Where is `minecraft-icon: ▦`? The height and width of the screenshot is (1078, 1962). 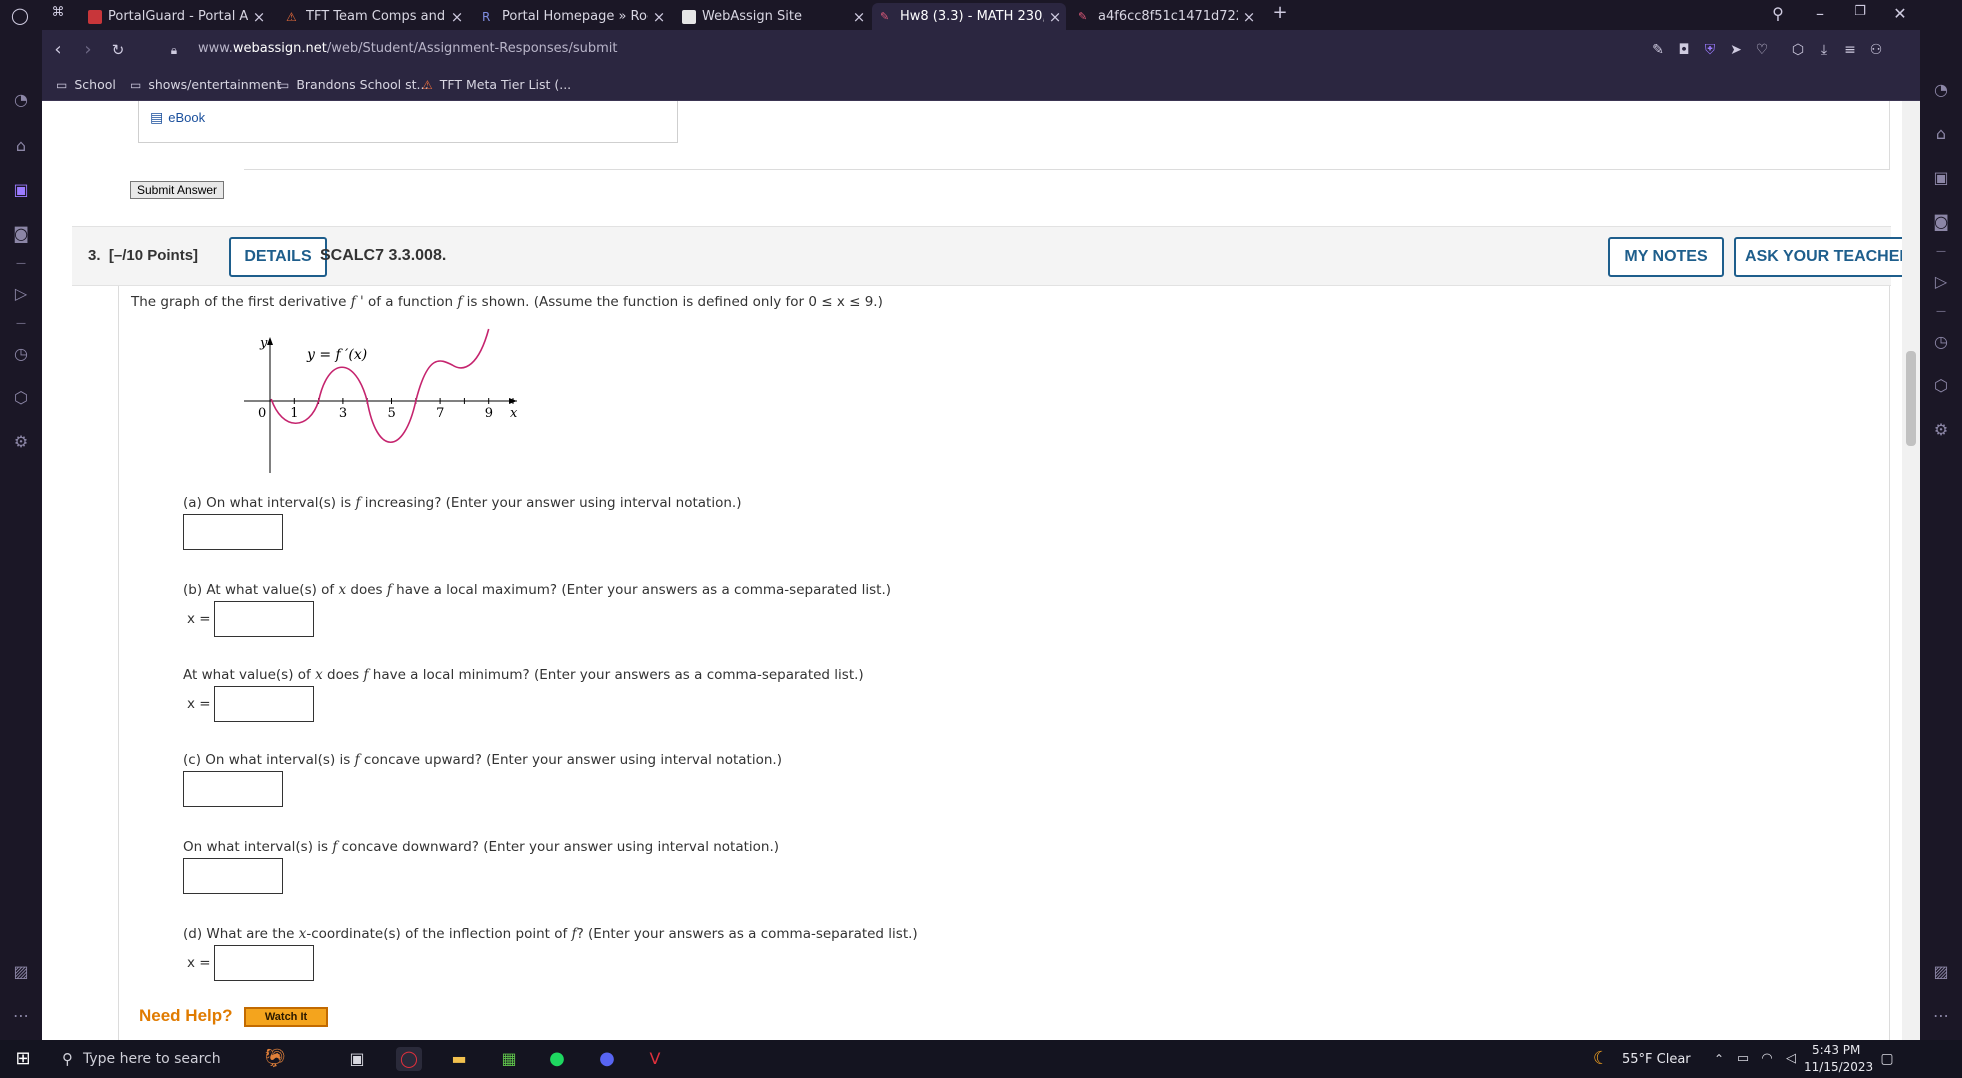 minecraft-icon: ▦ is located at coordinates (509, 1059).